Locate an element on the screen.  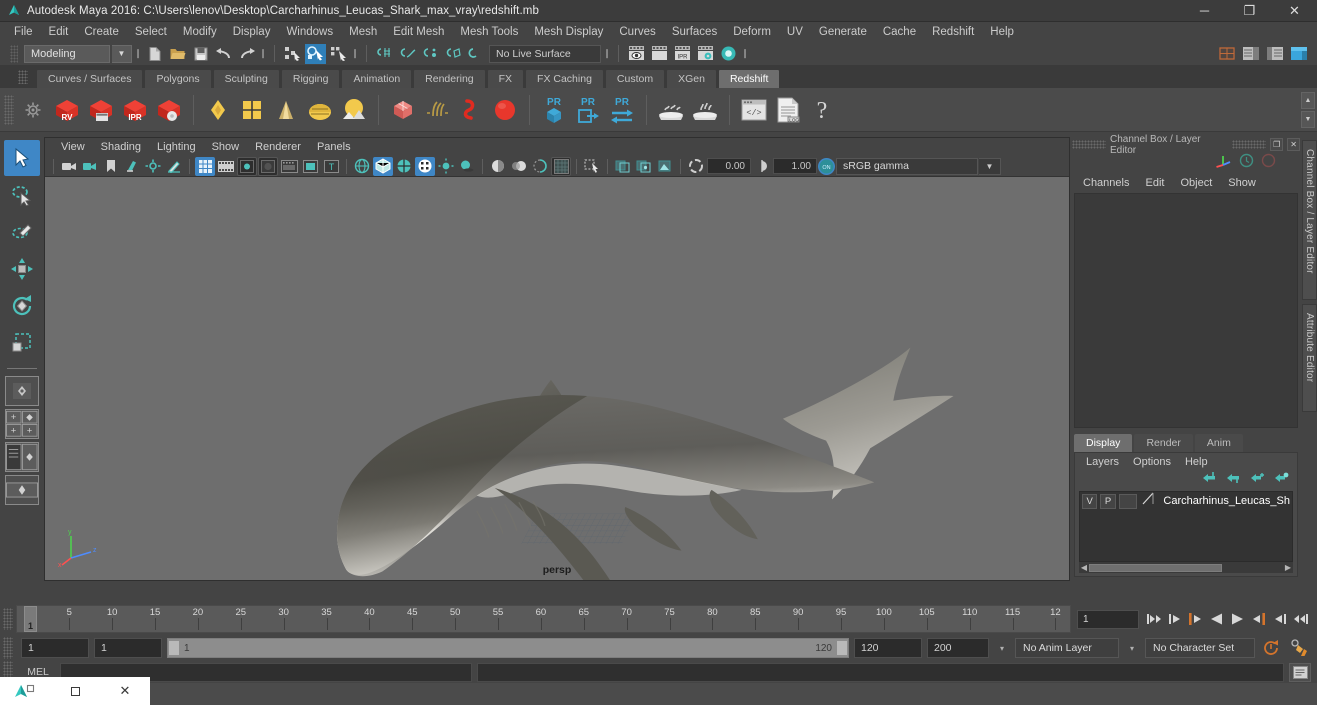
channel-box-grip is located at coordinates (1089, 144).